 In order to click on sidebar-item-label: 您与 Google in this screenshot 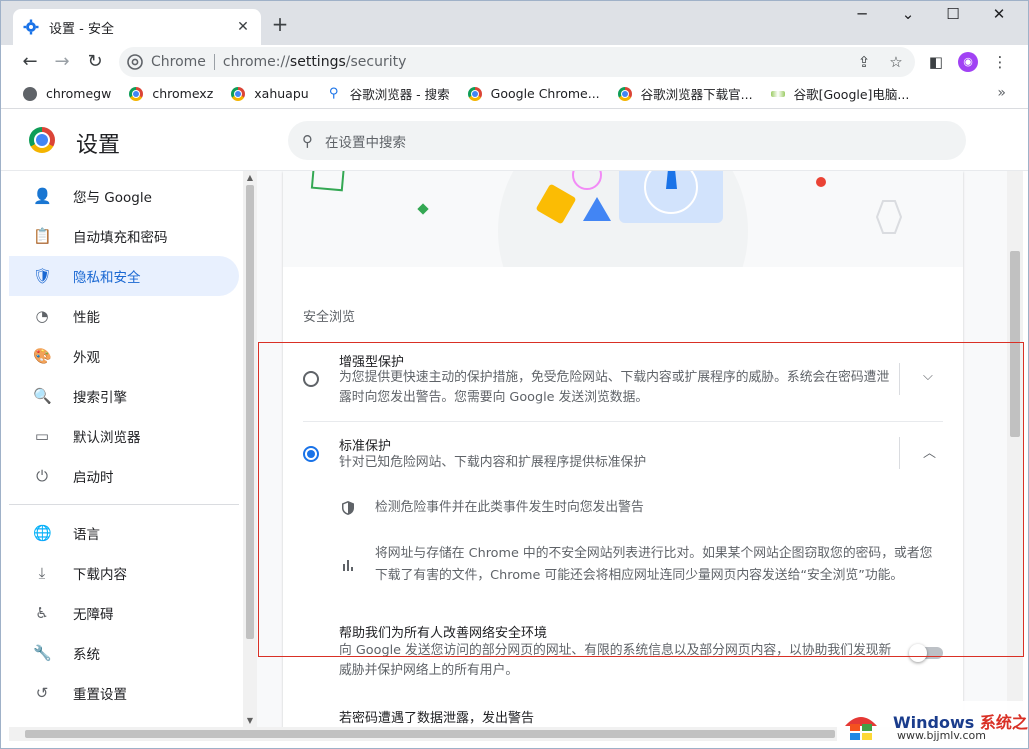, I will do `click(112, 198)`.